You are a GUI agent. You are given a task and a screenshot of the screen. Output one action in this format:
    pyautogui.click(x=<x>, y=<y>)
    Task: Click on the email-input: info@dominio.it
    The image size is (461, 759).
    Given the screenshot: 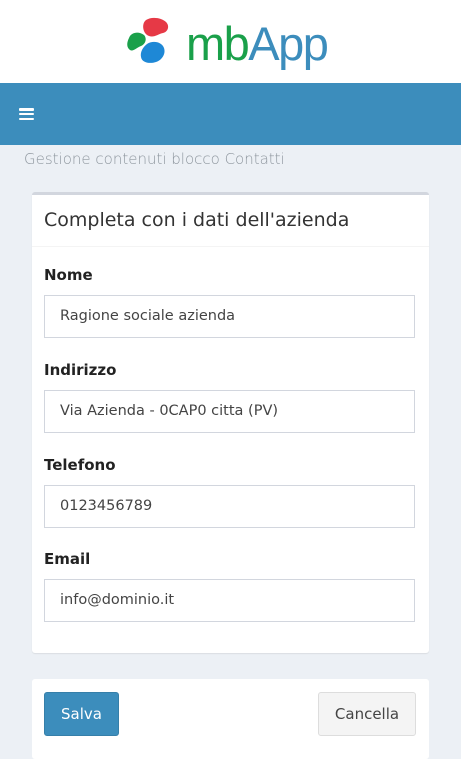 What is the action you would take?
    pyautogui.click(x=229, y=600)
    